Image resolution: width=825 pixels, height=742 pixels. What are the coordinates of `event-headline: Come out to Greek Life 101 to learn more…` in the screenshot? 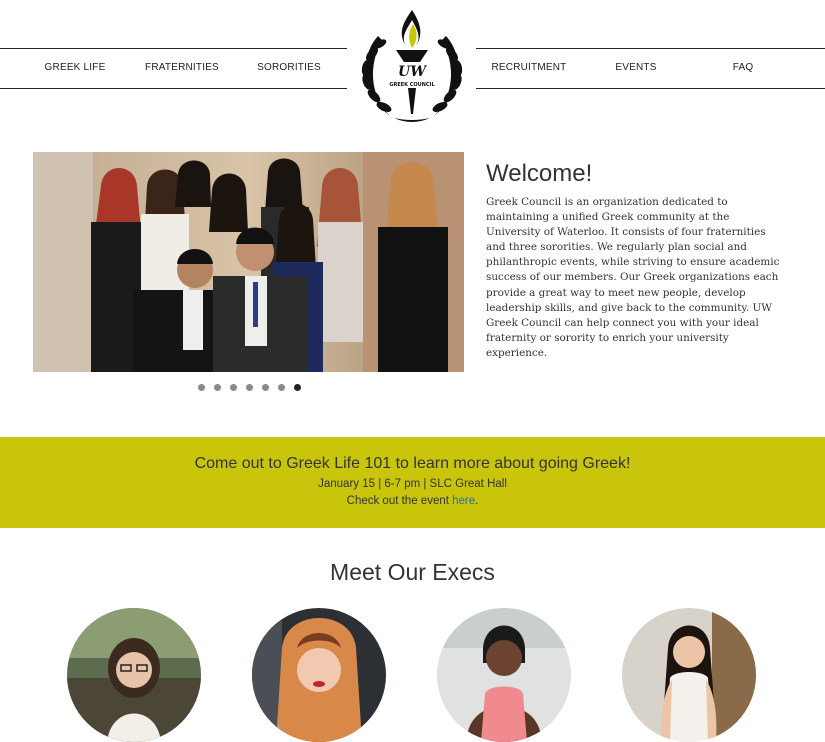 It's located at (412, 463).